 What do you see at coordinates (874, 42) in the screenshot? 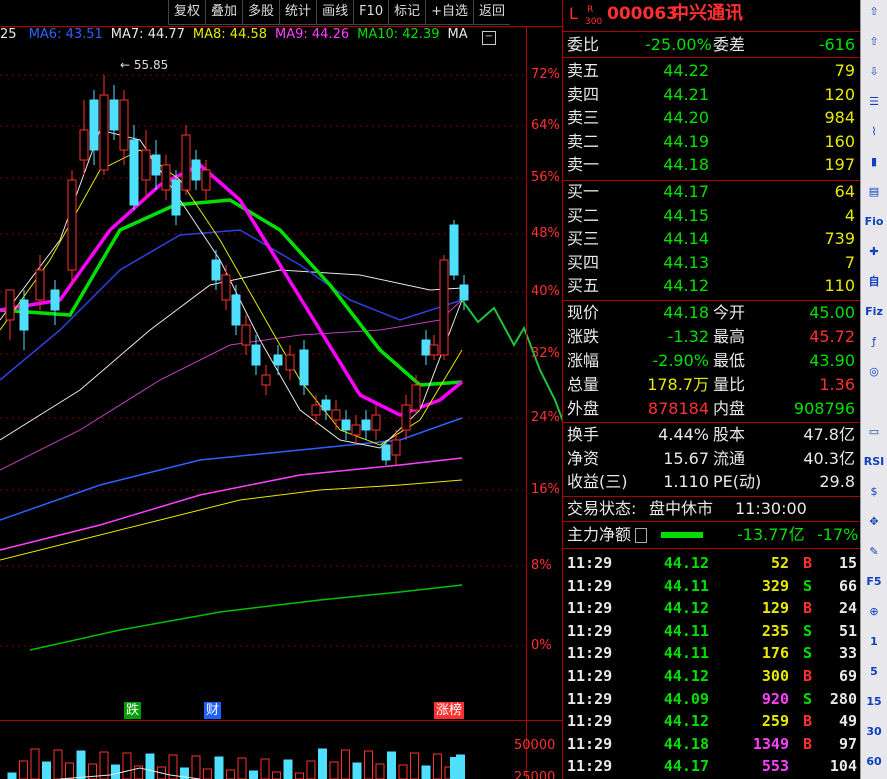
I see `up-outline-arrow-icon: ⇧` at bounding box center [874, 42].